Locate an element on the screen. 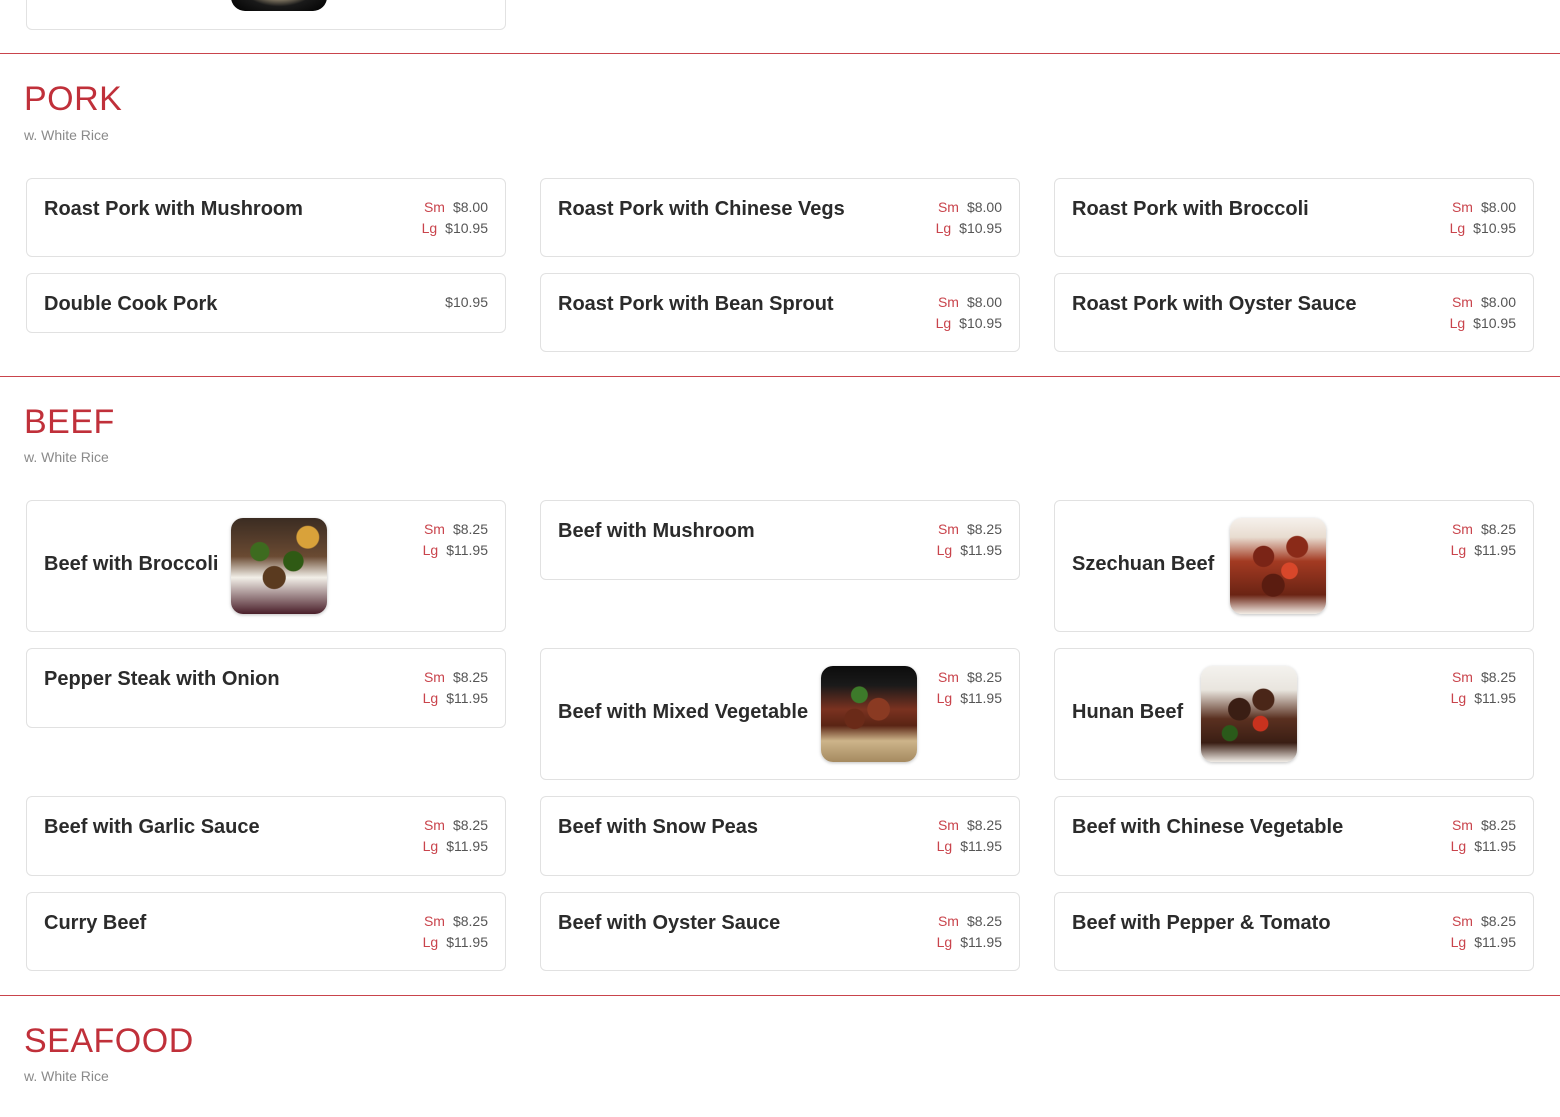  menu-item-name: Roast Pork with Broccoli is located at coordinates (1190, 209).